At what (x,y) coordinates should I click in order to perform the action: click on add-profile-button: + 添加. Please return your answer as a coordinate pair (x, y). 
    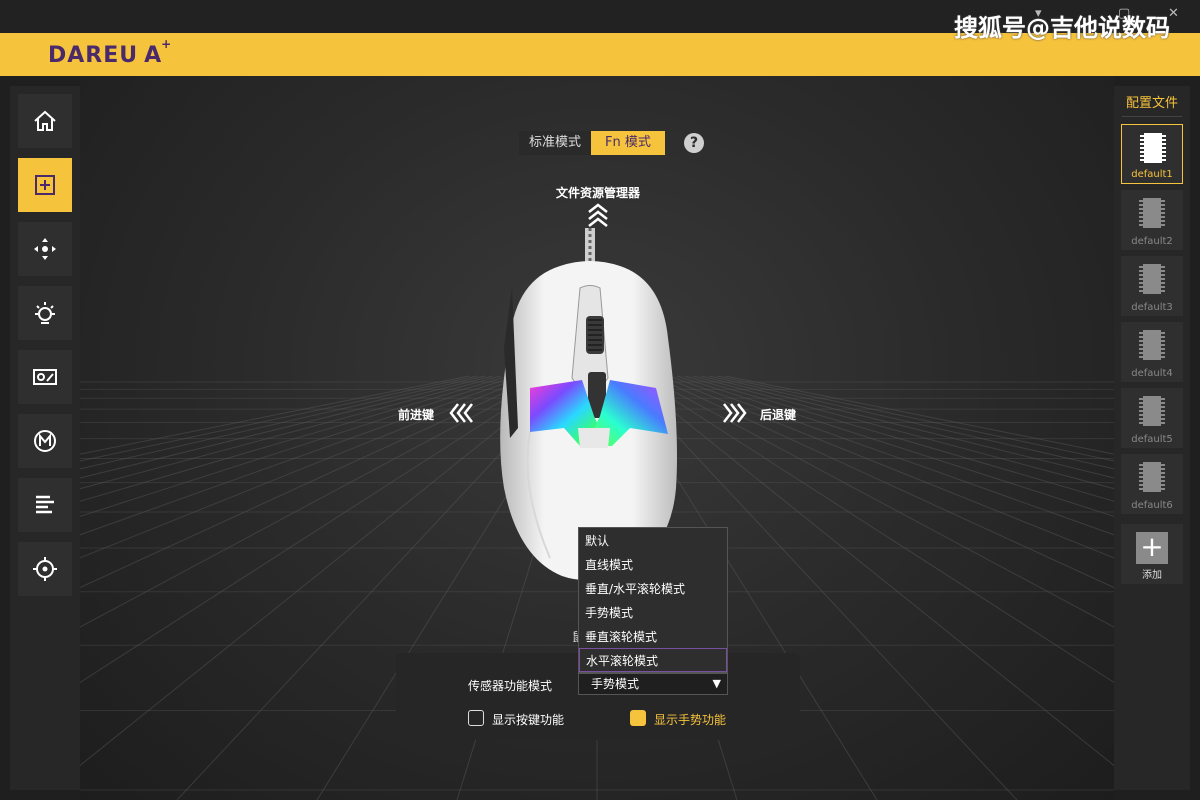
    Looking at the image, I should click on (1152, 554).